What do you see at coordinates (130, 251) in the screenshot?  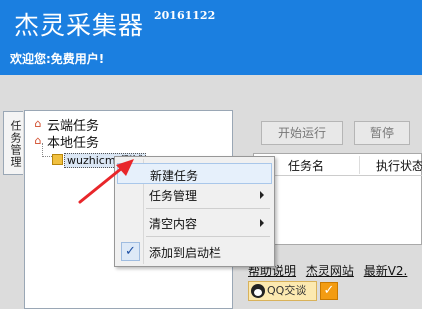 I see `checkmark-icon: ✓` at bounding box center [130, 251].